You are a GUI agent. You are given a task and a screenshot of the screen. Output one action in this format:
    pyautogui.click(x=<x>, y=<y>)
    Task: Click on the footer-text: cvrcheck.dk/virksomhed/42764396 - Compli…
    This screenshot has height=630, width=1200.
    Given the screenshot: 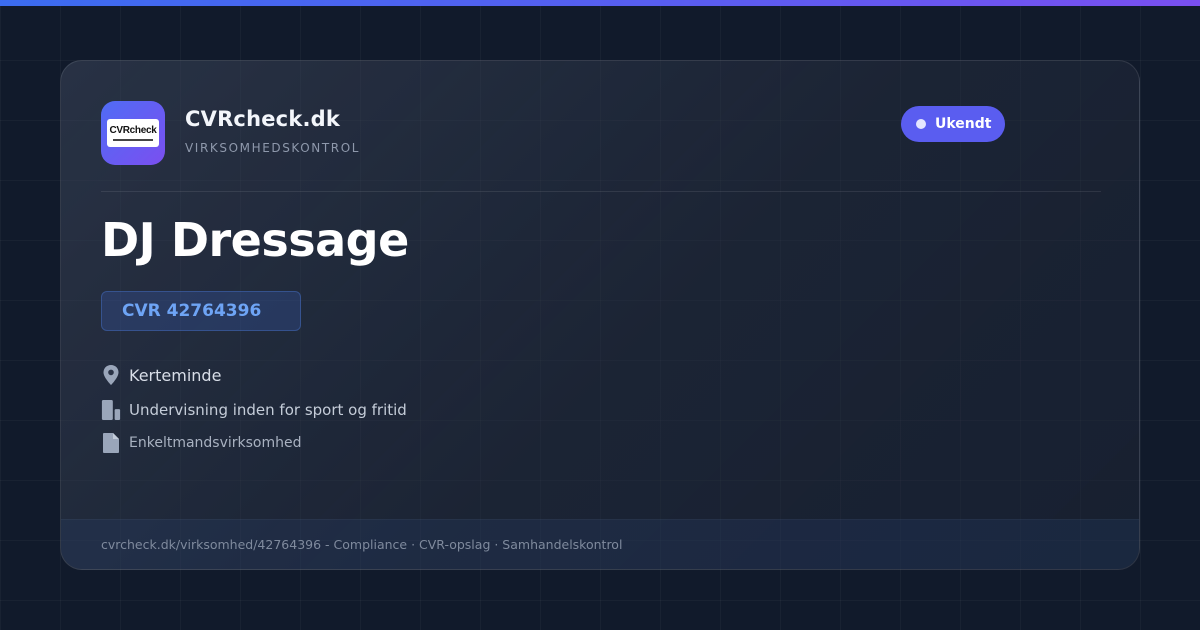 What is the action you would take?
    pyautogui.click(x=362, y=544)
    